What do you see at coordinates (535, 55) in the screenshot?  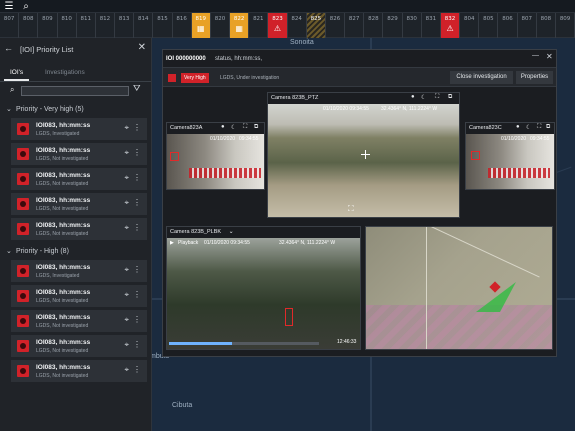 I see `minimize-icon: —` at bounding box center [535, 55].